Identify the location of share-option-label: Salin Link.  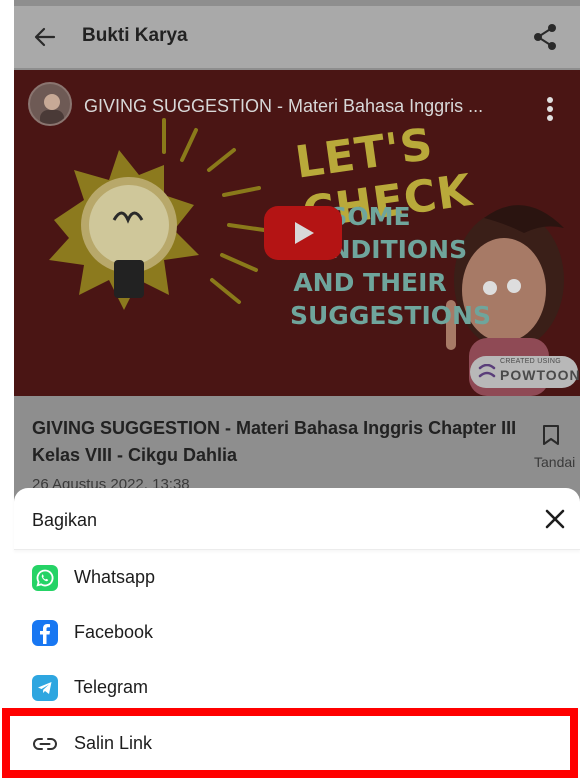
(113, 743).